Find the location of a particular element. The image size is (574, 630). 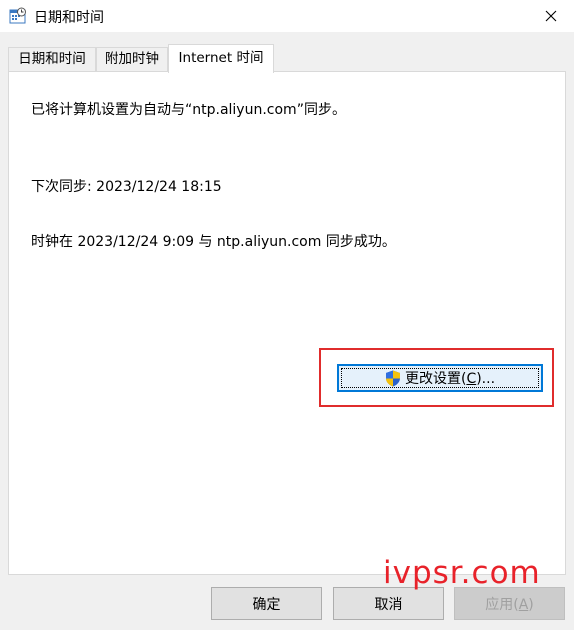

cancel-label: 取消 is located at coordinates (388, 604).